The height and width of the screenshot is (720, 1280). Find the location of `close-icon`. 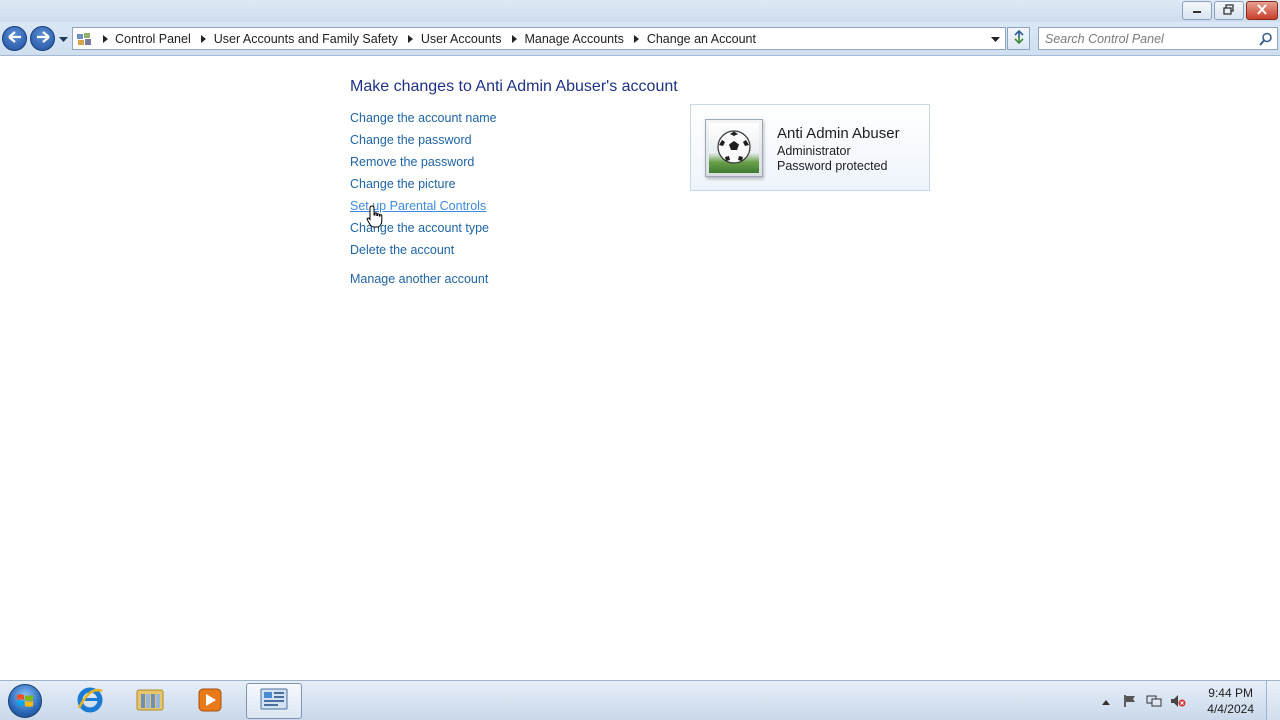

close-icon is located at coordinates (1262, 10).